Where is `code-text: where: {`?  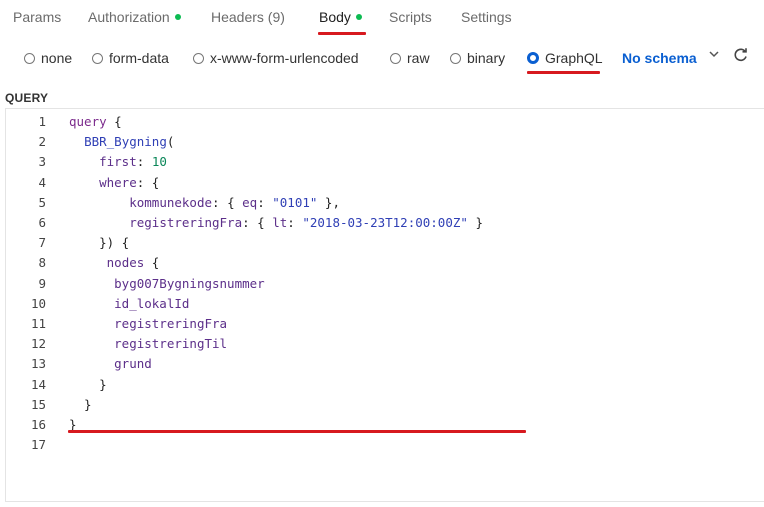
code-text: where: { is located at coordinates (129, 182).